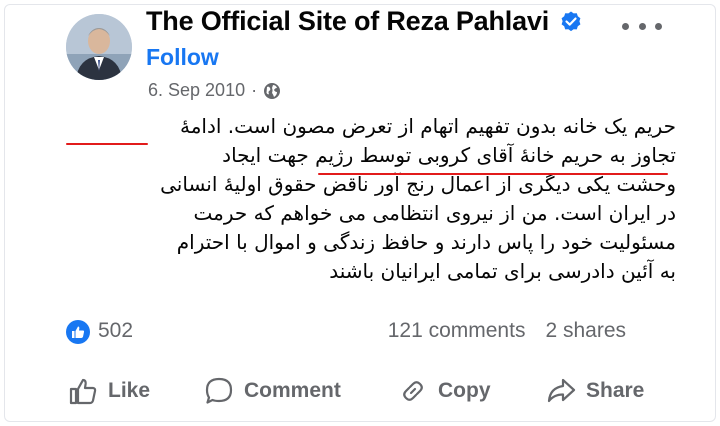 The width and height of the screenshot is (720, 426). What do you see at coordinates (347, 21) in the screenshot?
I see `page-name-text: The Official Site of Reza Pahlavi` at bounding box center [347, 21].